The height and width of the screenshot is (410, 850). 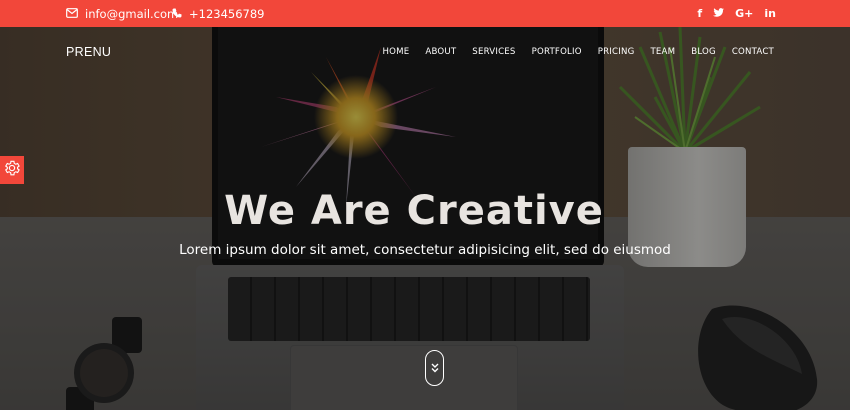 I want to click on twitter-icon, so click(x=719, y=13).